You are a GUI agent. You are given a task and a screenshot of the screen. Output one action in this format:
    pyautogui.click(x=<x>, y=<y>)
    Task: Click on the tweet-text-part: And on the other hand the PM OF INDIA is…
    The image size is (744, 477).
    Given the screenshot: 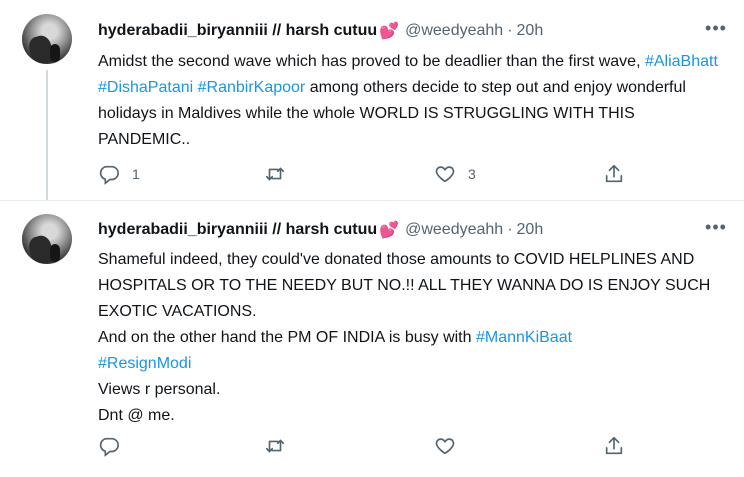 What is the action you would take?
    pyautogui.click(x=287, y=337)
    